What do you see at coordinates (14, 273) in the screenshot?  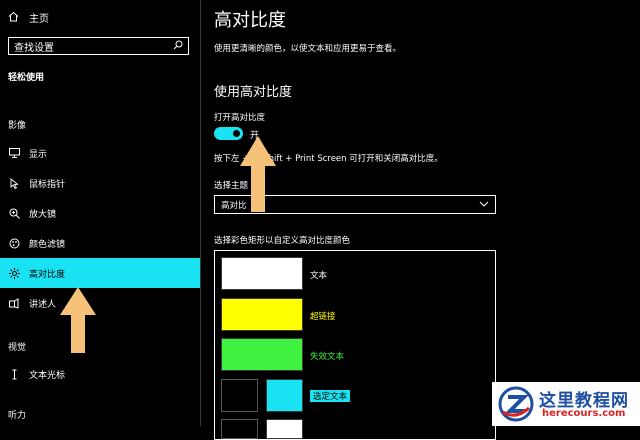 I see `sun-icon` at bounding box center [14, 273].